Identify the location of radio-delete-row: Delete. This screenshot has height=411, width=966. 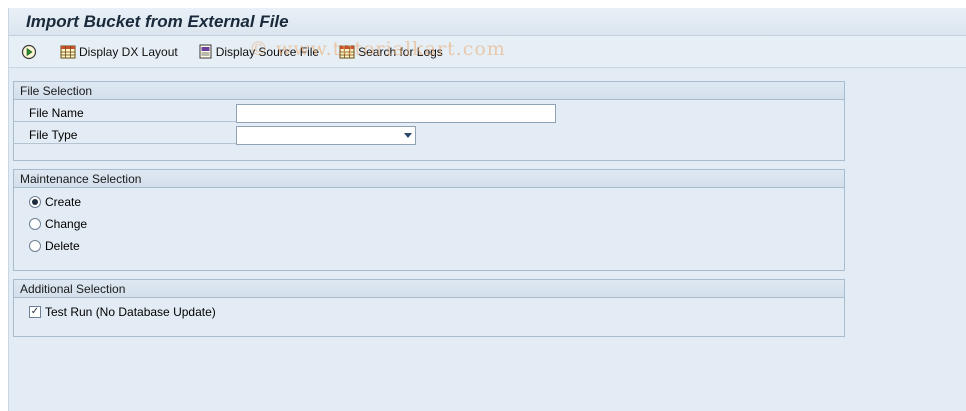
(54, 246).